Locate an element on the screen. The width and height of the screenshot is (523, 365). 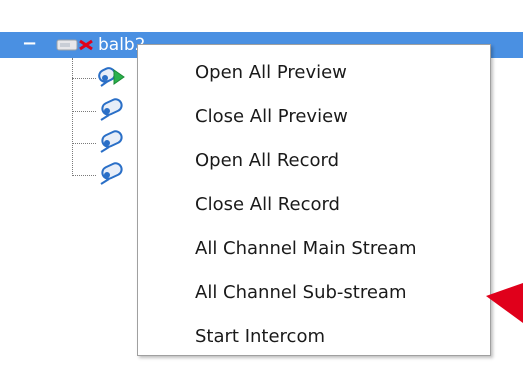
menu-close-all-preview: Close All Preview is located at coordinates (314, 117).